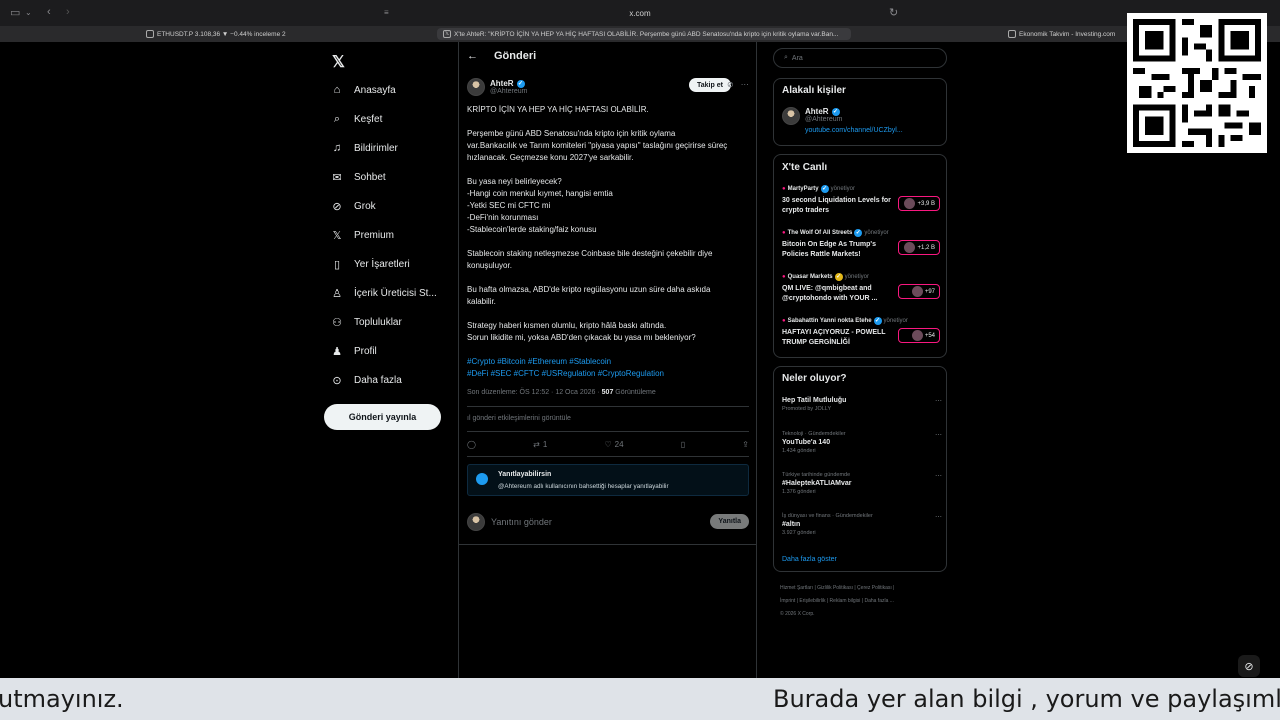 This screenshot has height=720, width=1280. What do you see at coordinates (382, 264) in the screenshot?
I see `nav-label: Yer İşaretleri` at bounding box center [382, 264].